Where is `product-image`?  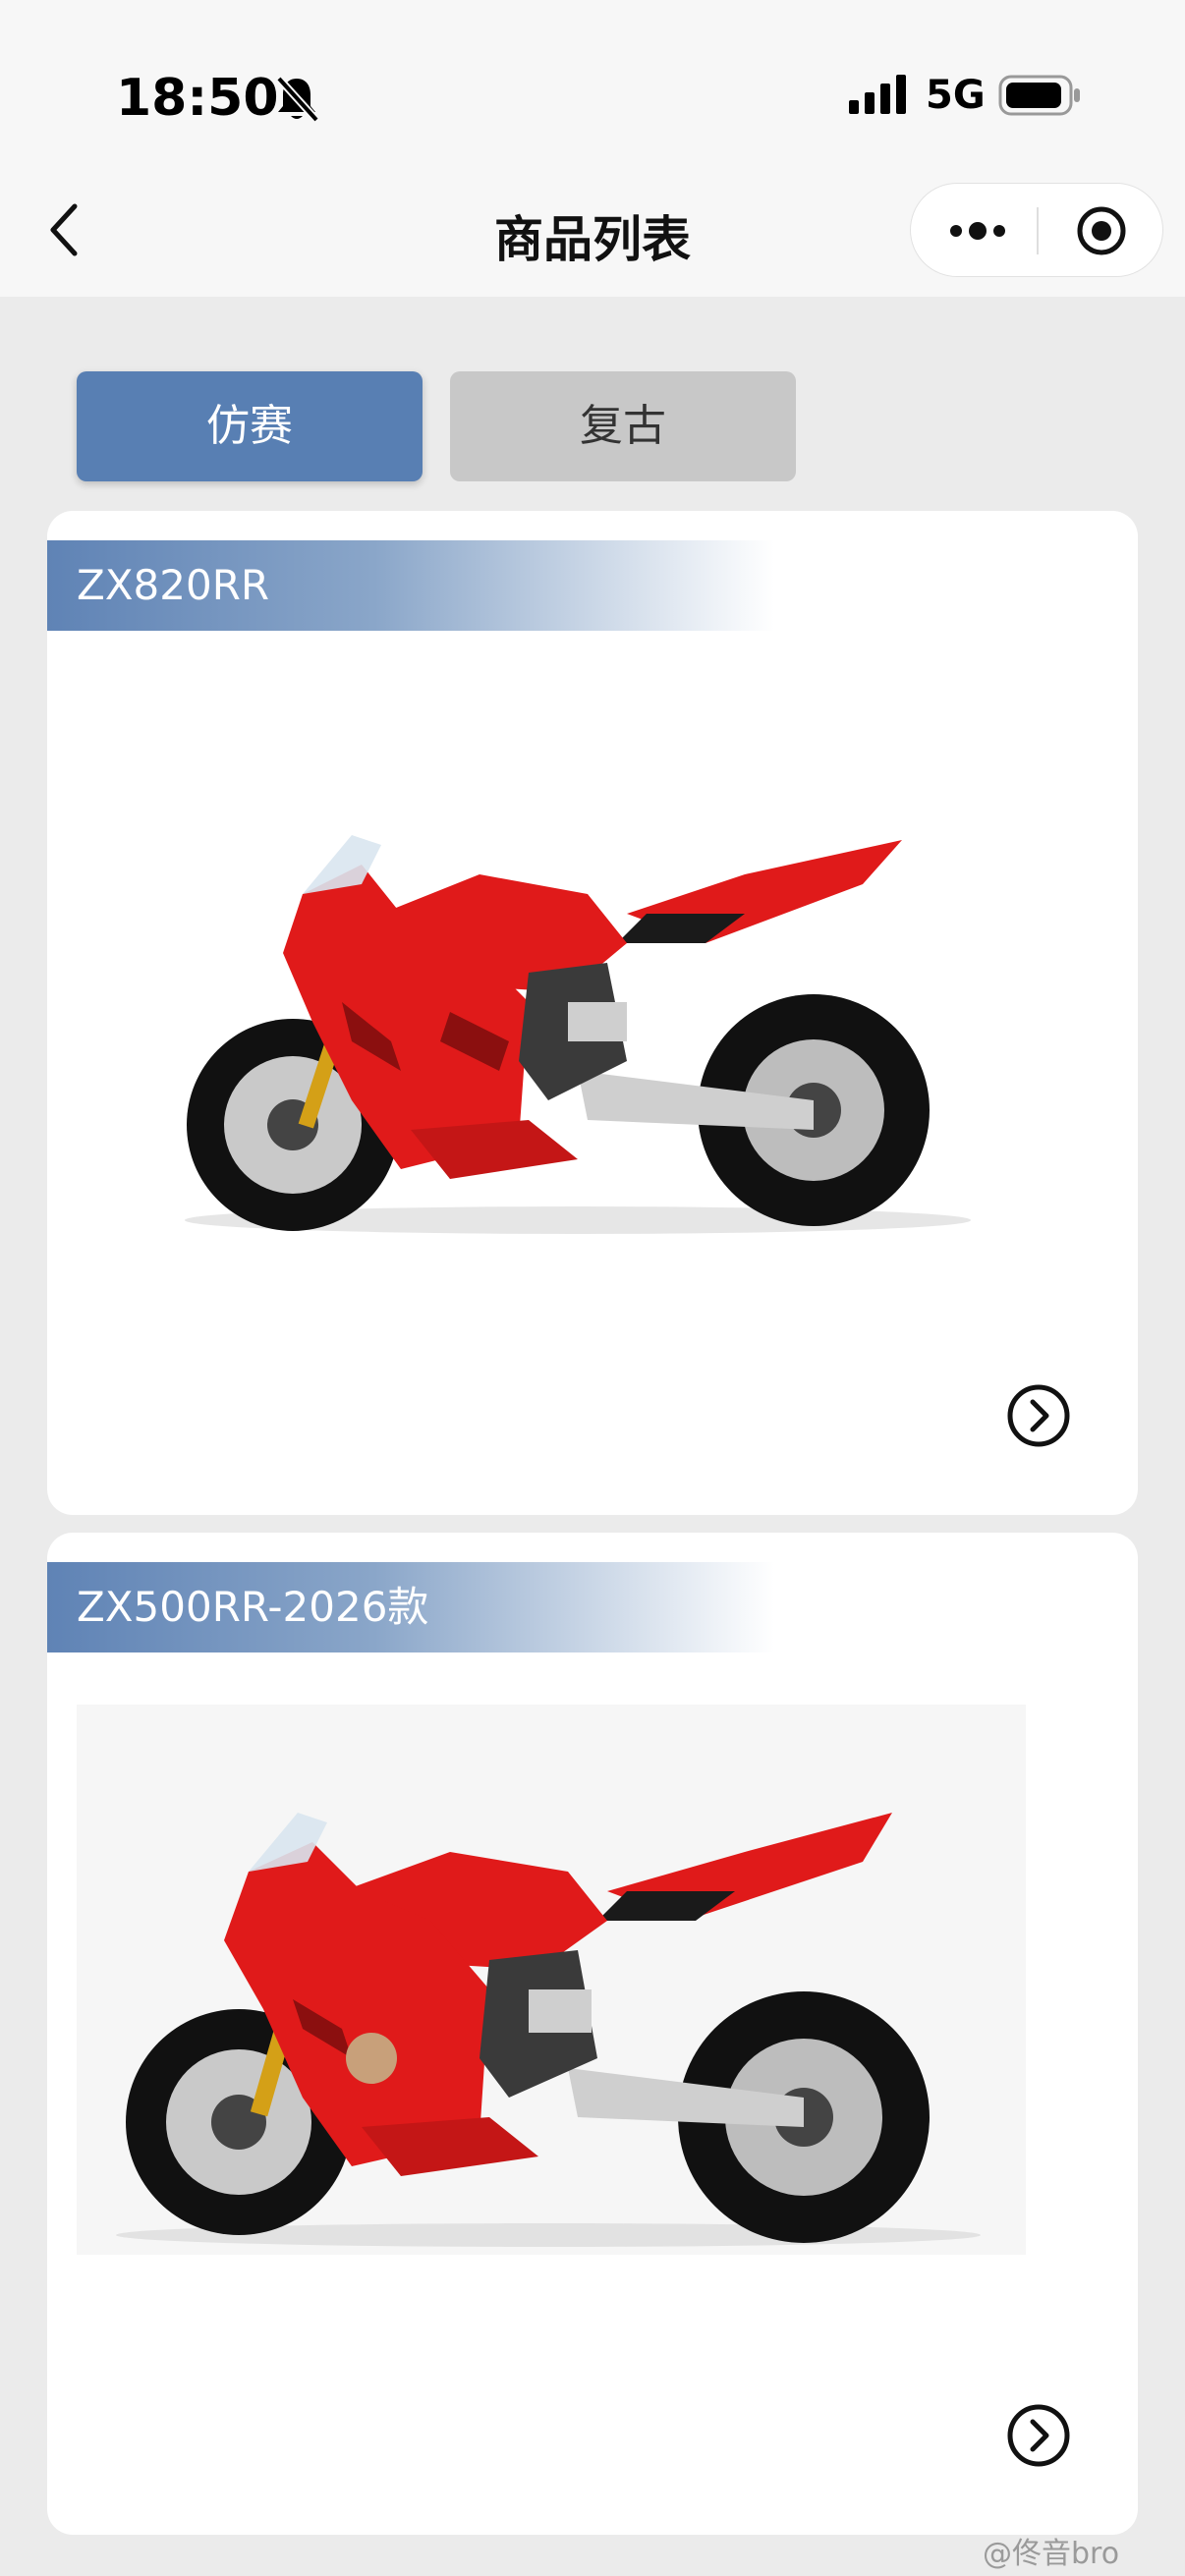 product-image is located at coordinates (578, 1034).